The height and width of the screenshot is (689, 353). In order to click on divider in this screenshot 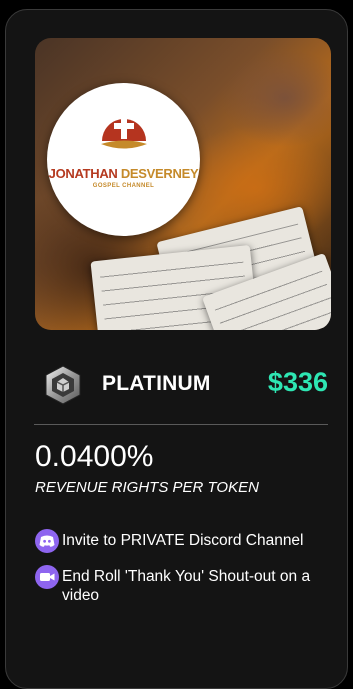, I will do `click(181, 424)`.